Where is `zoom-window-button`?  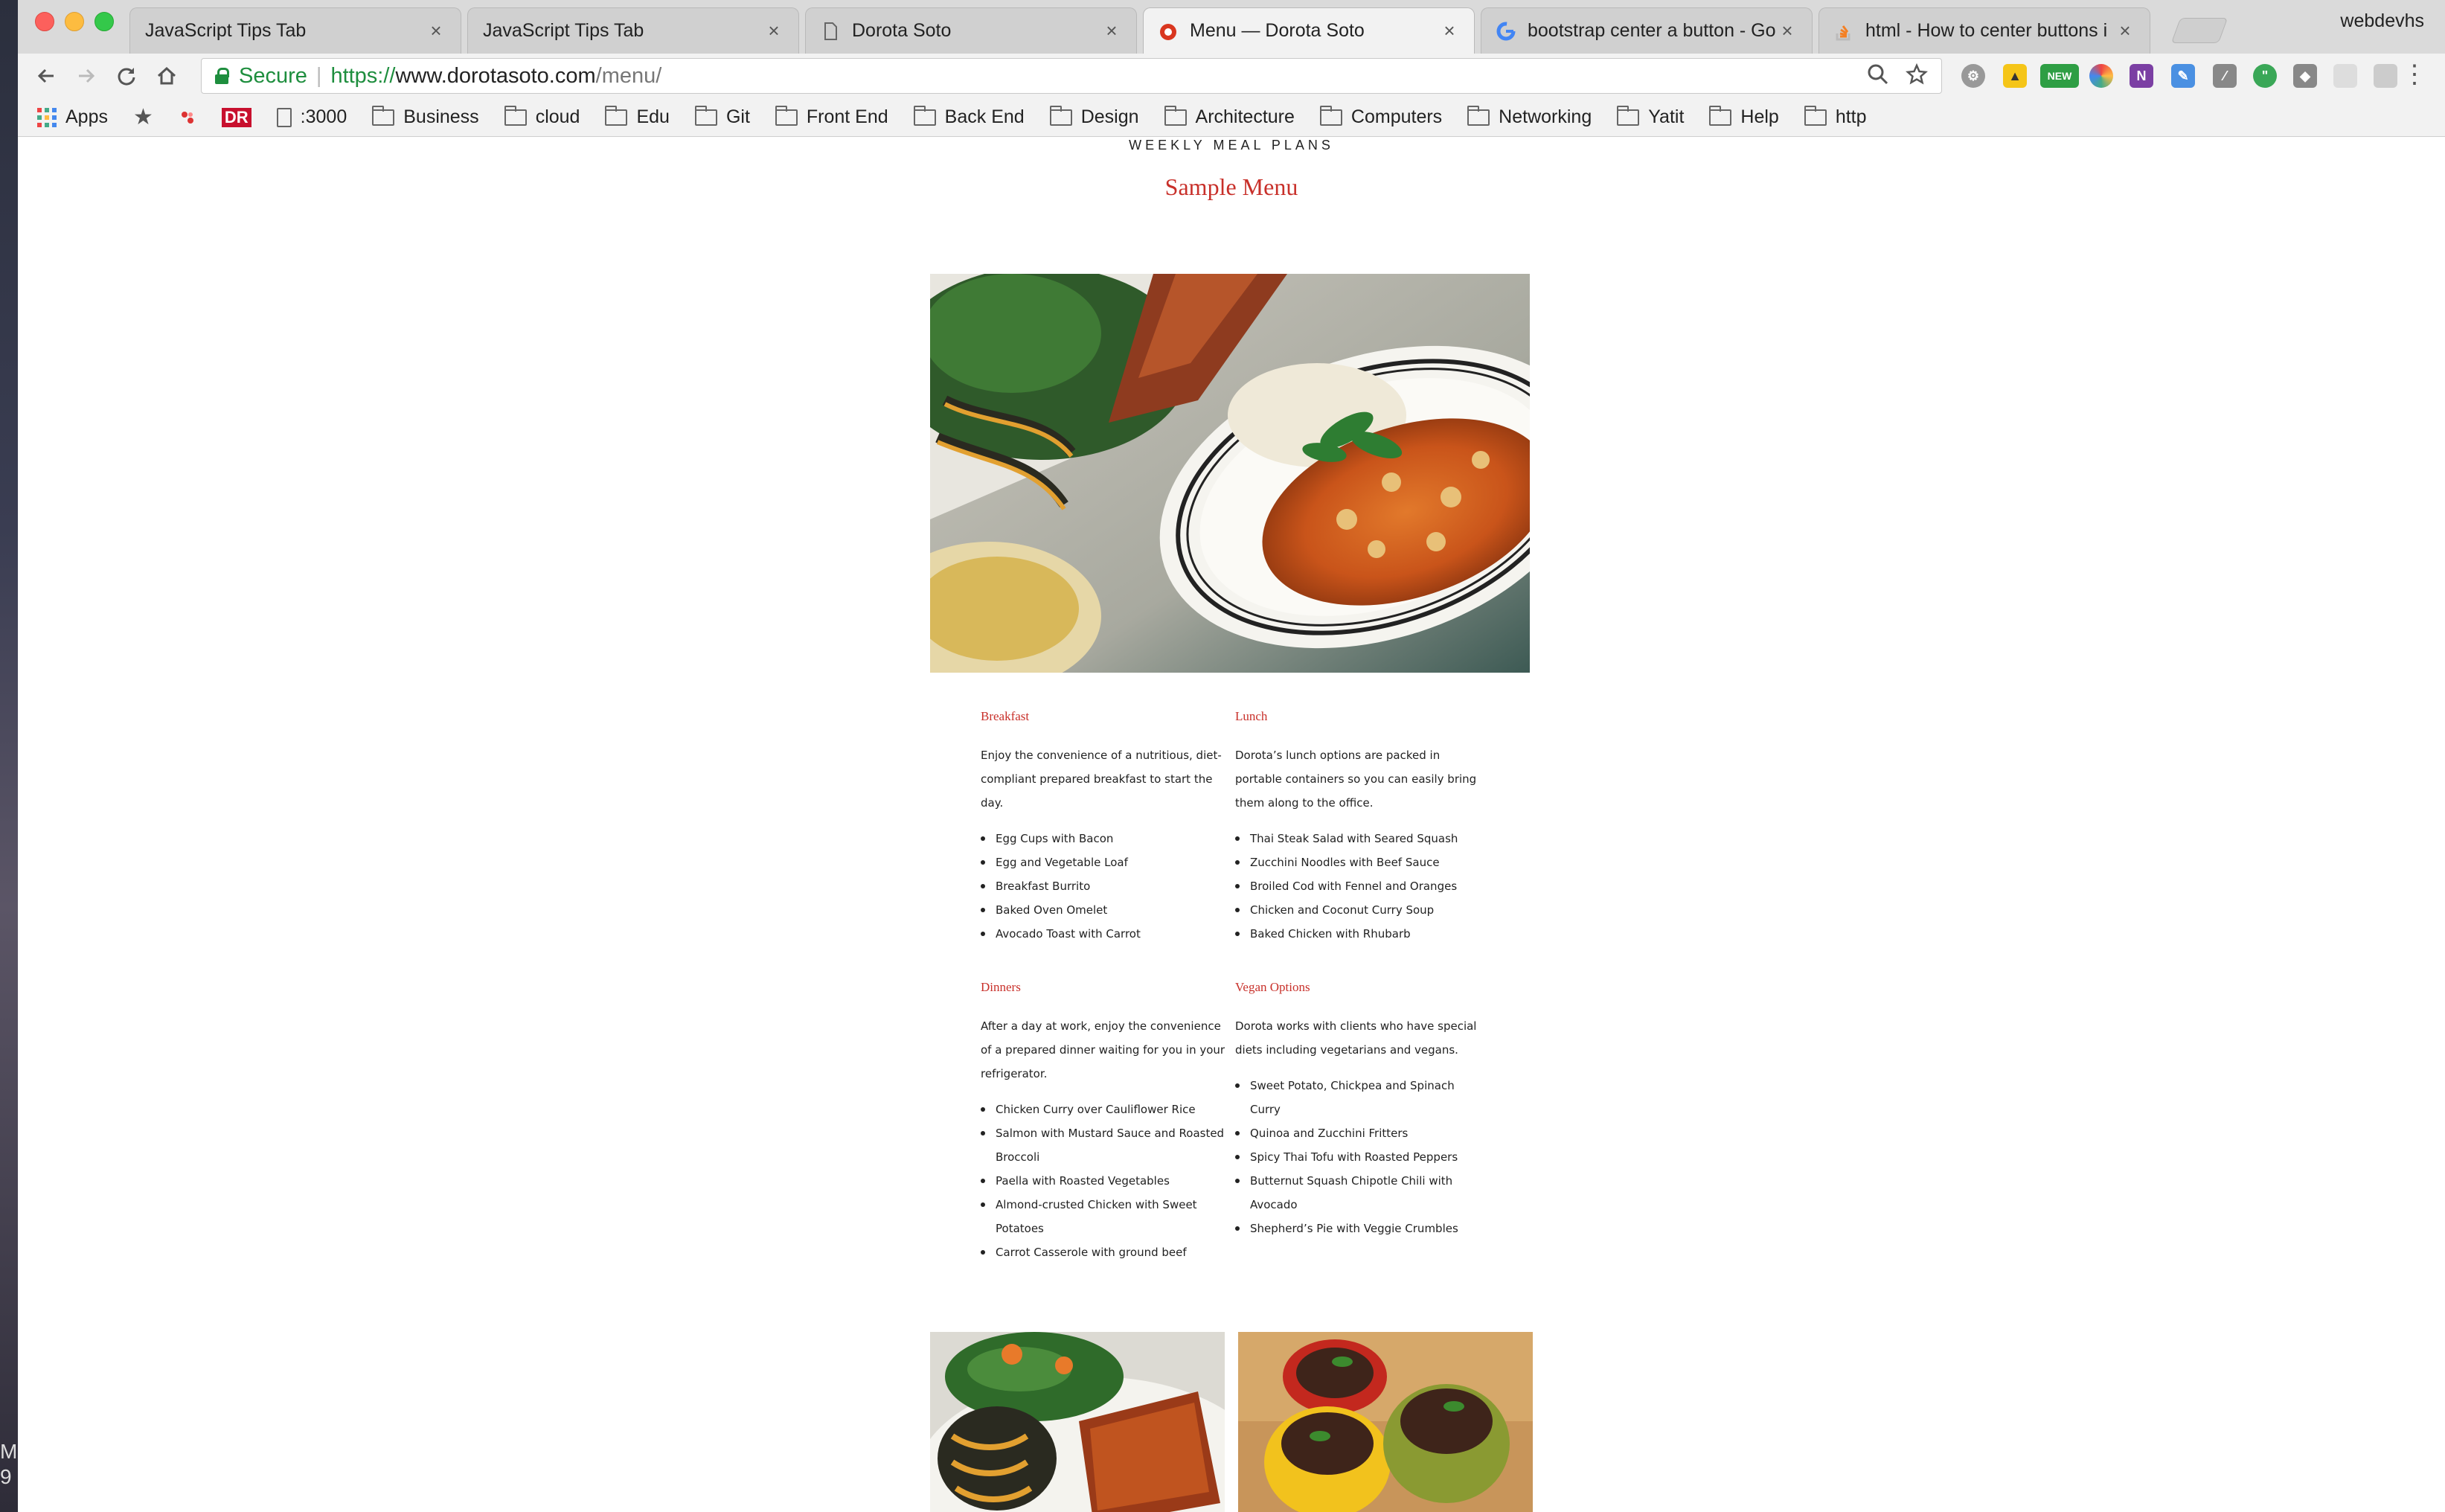 zoom-window-button is located at coordinates (104, 21).